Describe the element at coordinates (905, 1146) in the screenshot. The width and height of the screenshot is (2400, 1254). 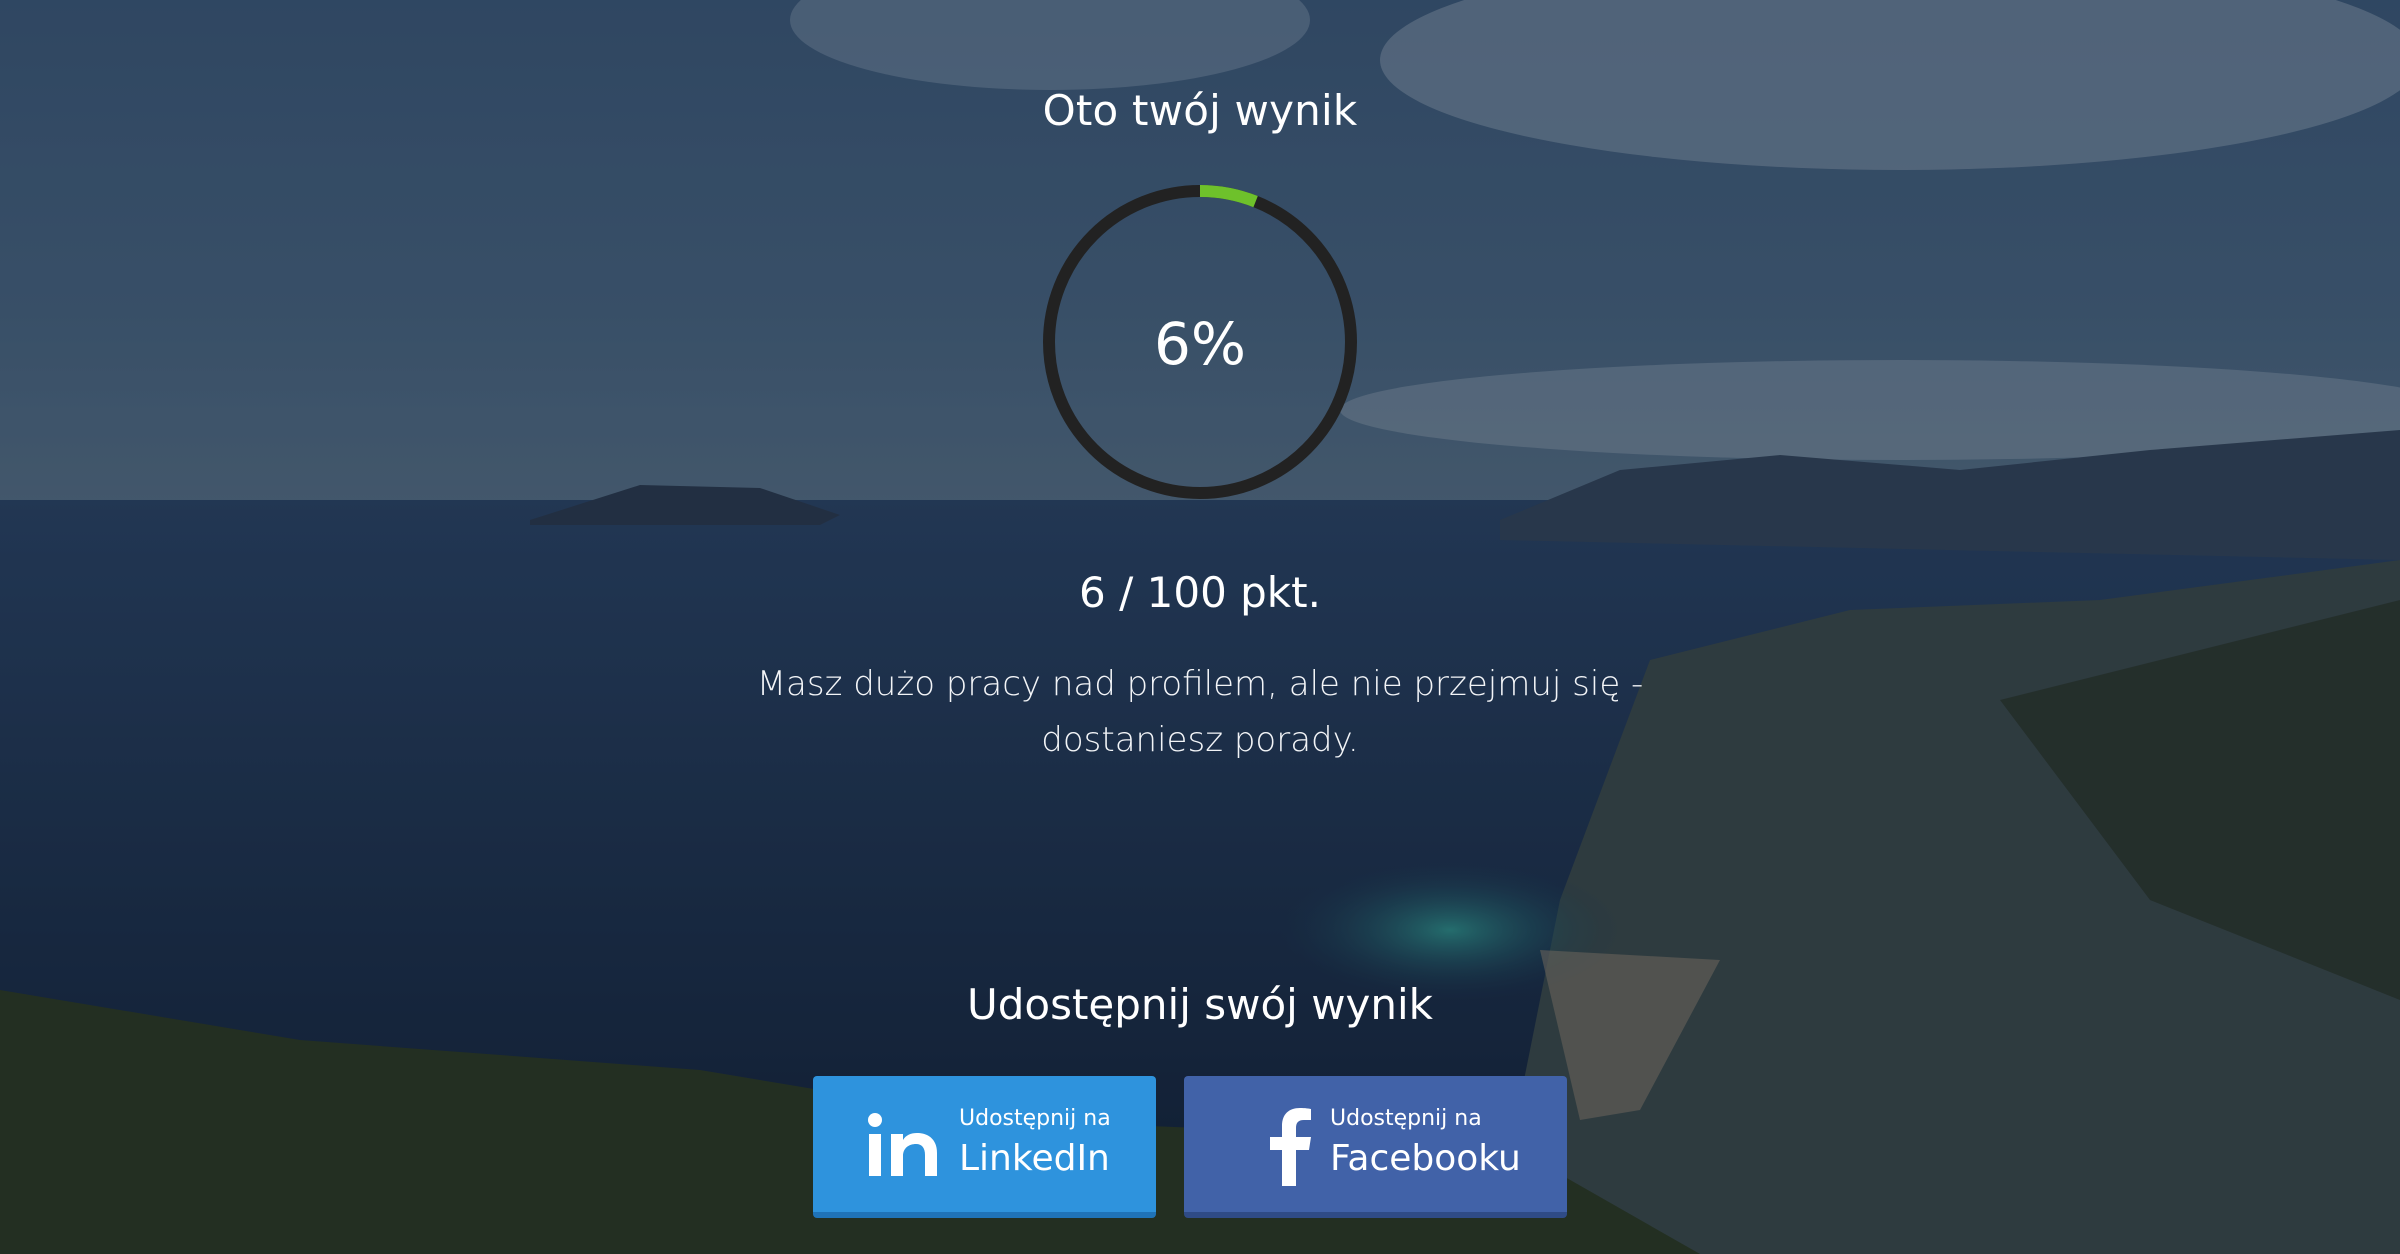
I see `linkedin-icon` at that location.